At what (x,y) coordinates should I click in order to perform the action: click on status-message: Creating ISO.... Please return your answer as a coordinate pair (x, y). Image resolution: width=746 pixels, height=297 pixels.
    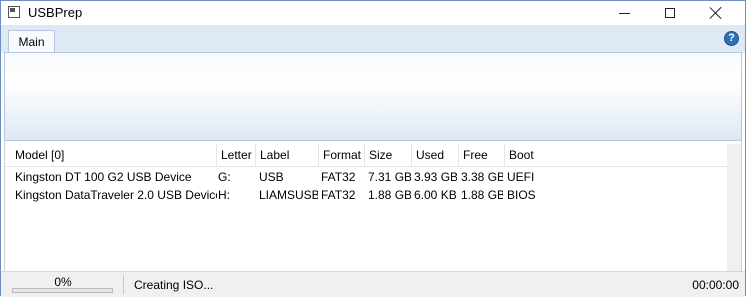
    Looking at the image, I should click on (174, 285).